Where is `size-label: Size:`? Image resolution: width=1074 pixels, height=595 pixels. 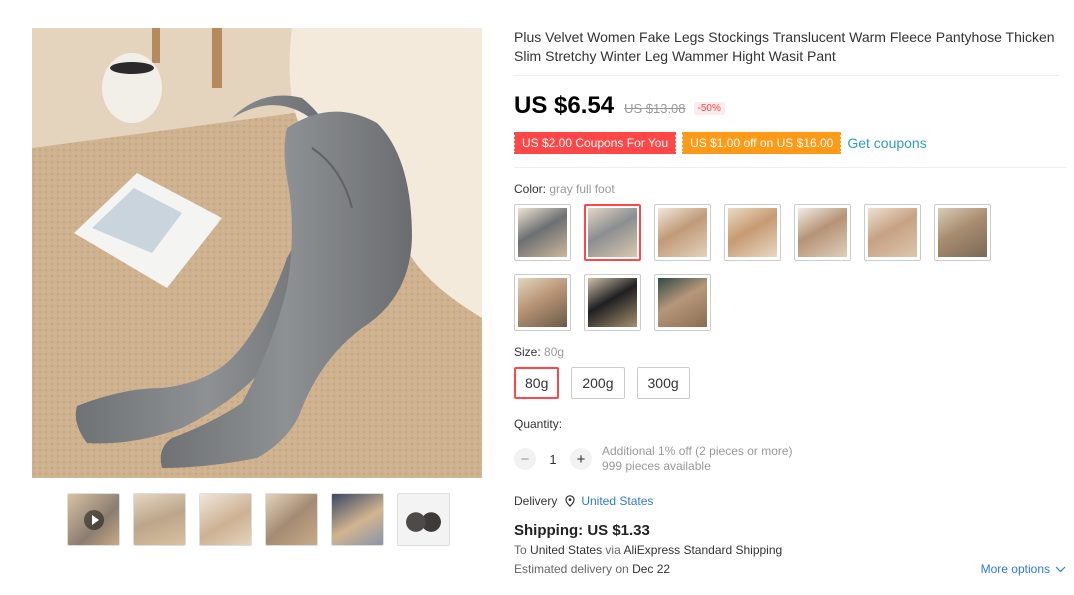
size-label: Size: is located at coordinates (527, 352).